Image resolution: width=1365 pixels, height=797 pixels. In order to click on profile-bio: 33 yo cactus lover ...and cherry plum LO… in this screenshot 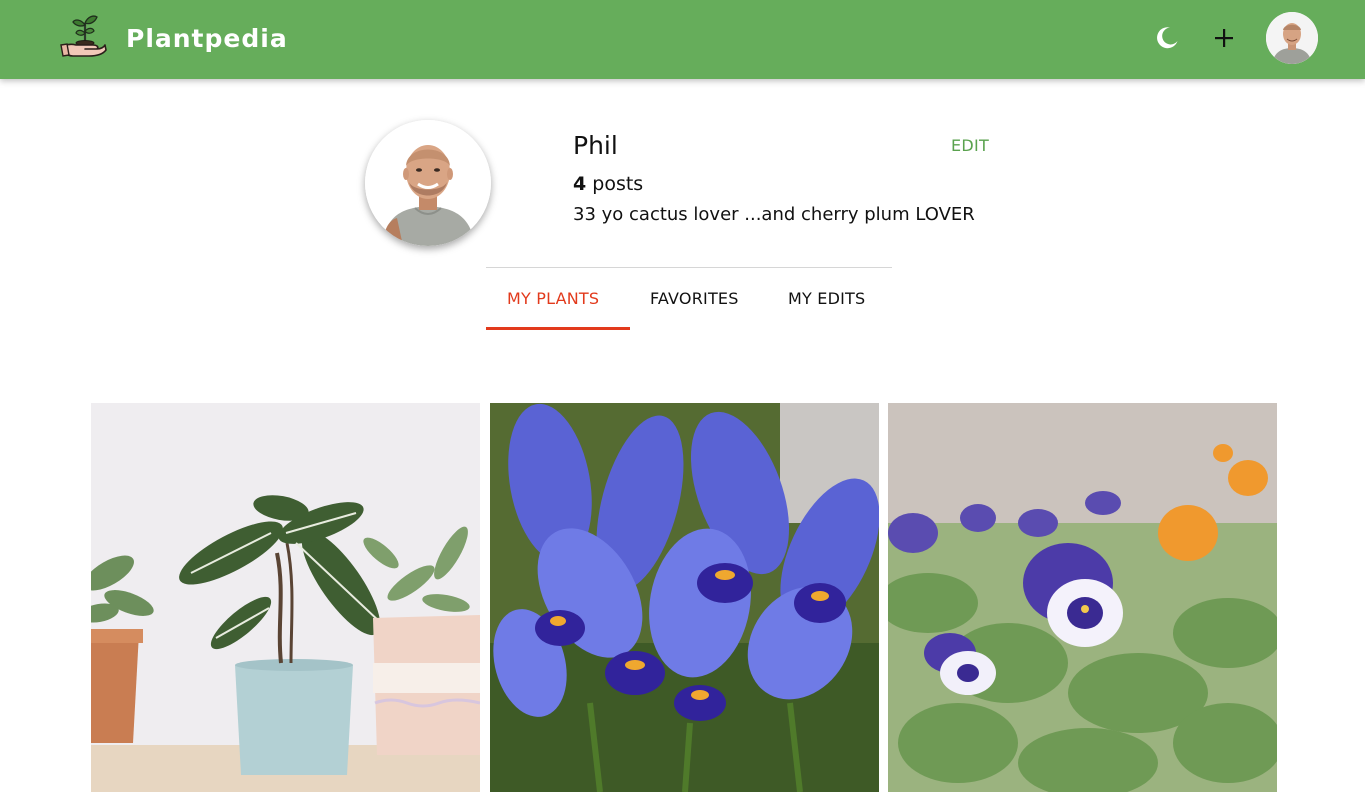, I will do `click(774, 214)`.